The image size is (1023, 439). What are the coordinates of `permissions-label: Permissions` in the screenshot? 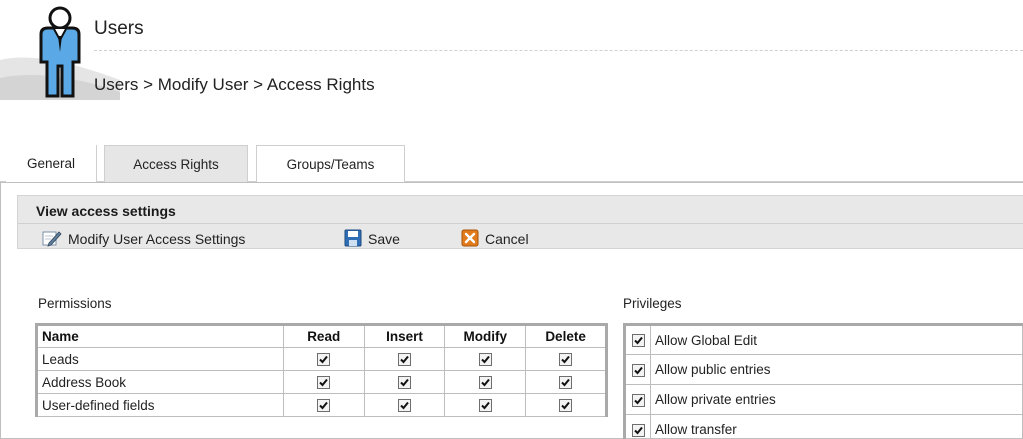 It's located at (75, 303).